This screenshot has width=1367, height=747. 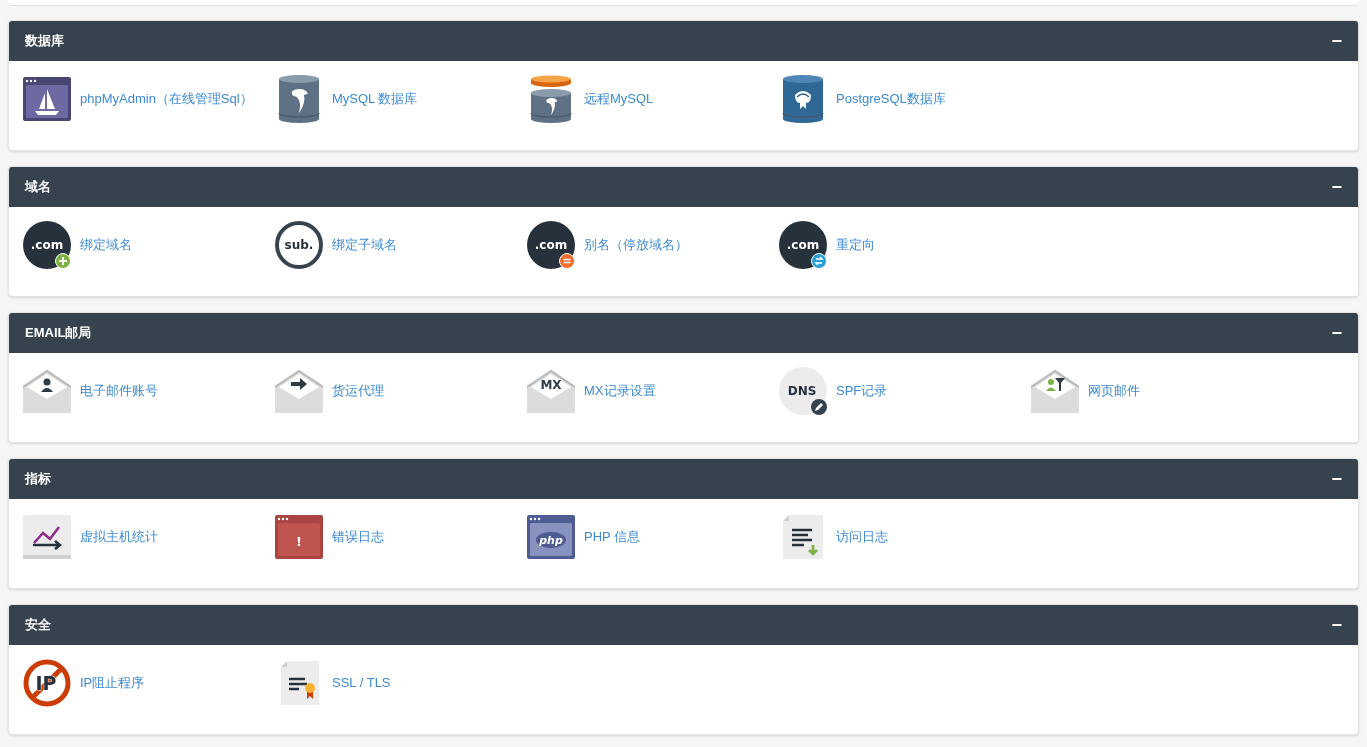 What do you see at coordinates (1157, 391) in the screenshot?
I see `tool-link: 网页邮件` at bounding box center [1157, 391].